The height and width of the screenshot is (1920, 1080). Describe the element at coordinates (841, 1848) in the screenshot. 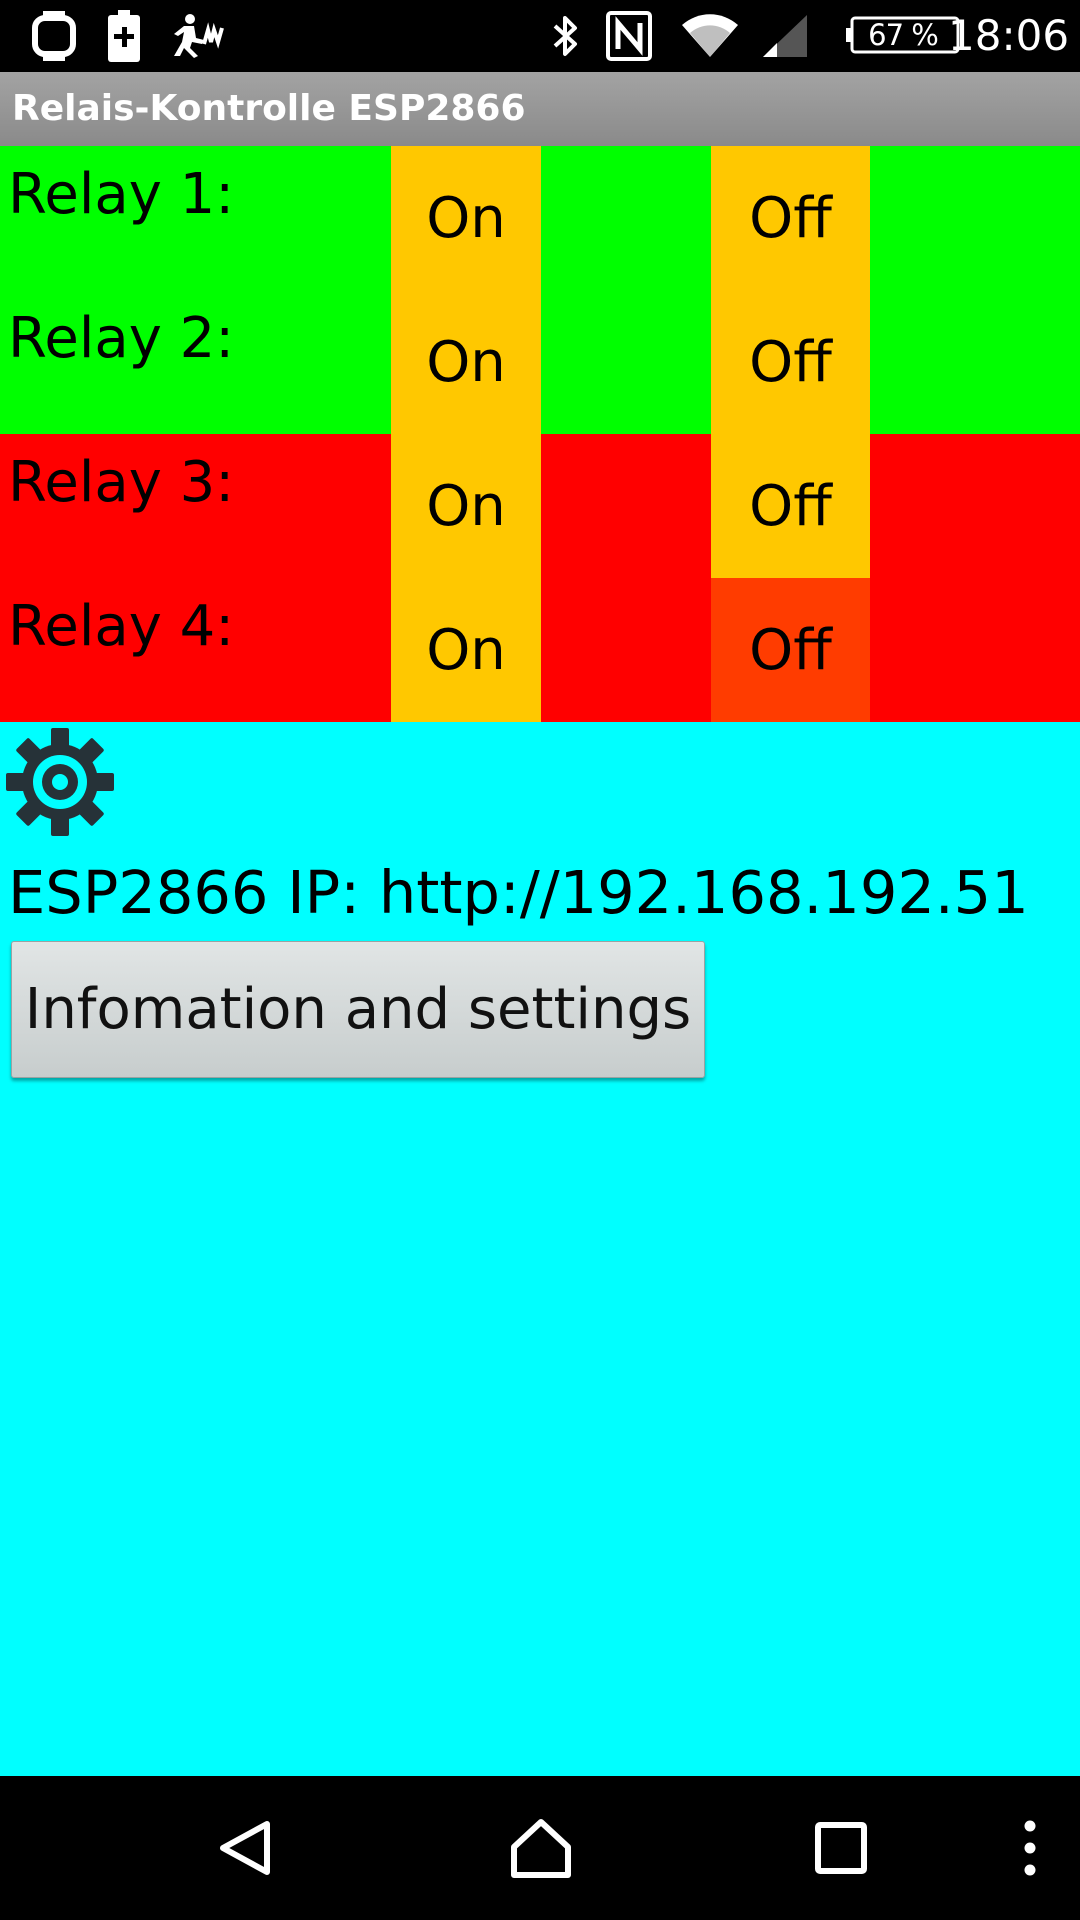

I see `recents-icon` at that location.